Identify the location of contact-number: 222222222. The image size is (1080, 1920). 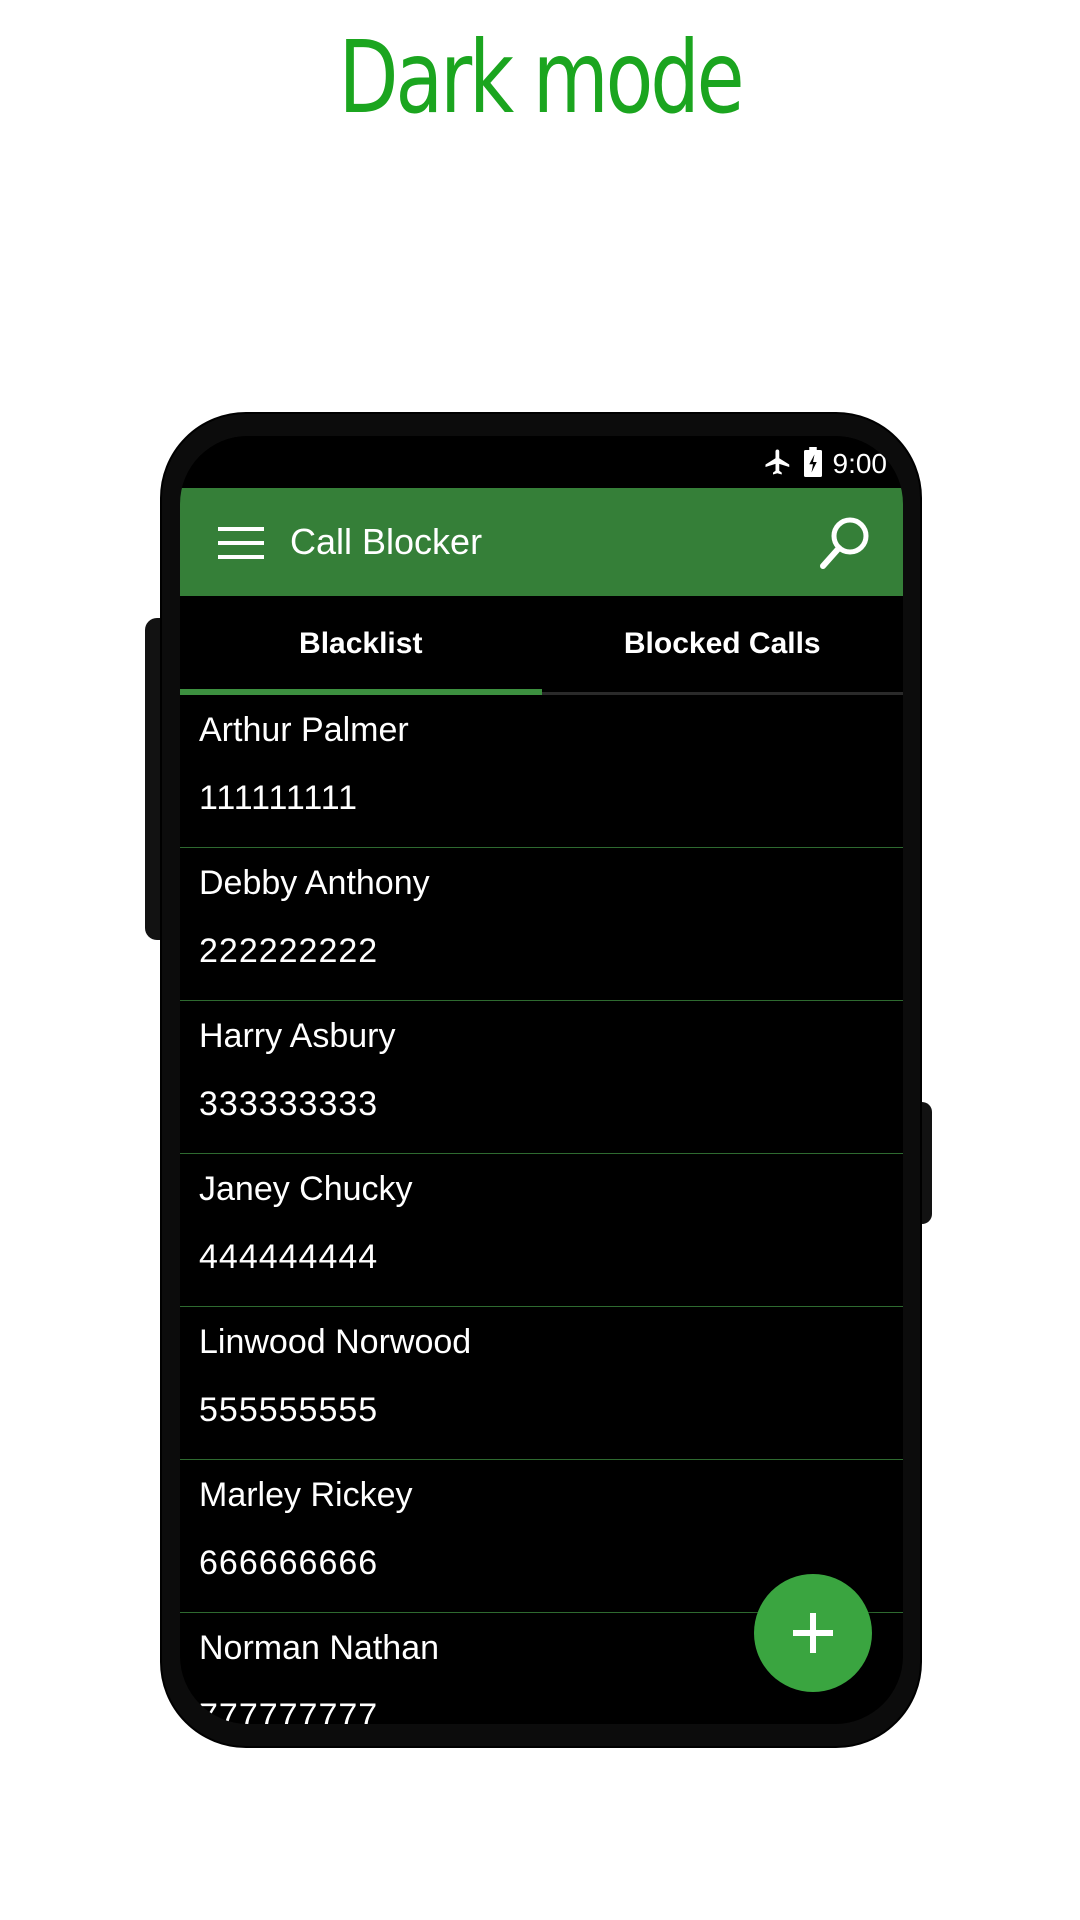
(289, 951).